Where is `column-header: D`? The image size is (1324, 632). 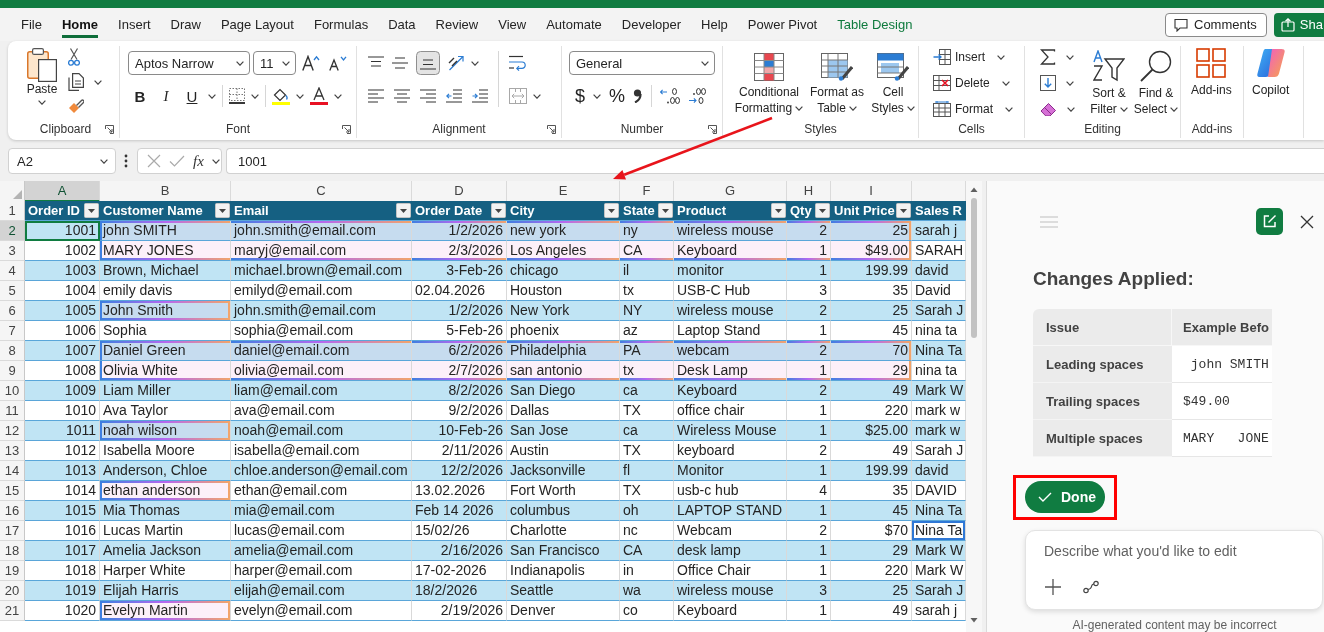 column-header: D is located at coordinates (459, 191).